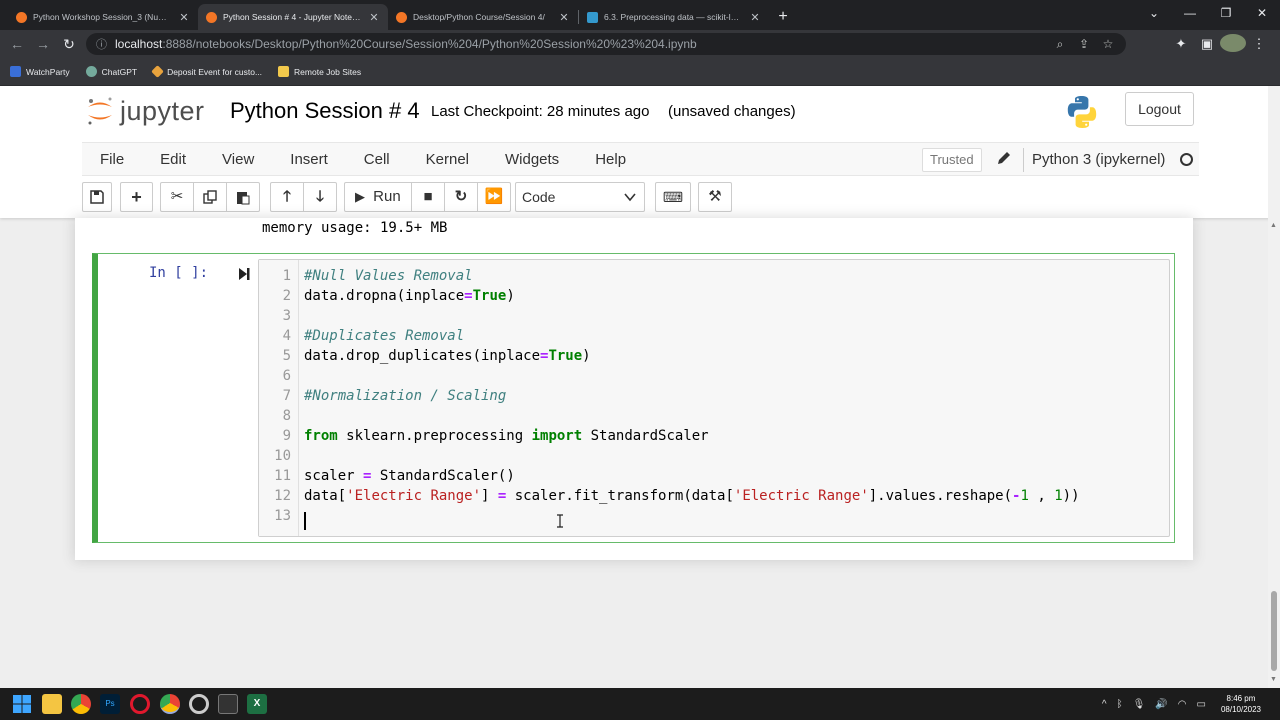 The image size is (1280, 720). Describe the element at coordinates (257, 704) in the screenshot. I see `excel-icon: X` at that location.